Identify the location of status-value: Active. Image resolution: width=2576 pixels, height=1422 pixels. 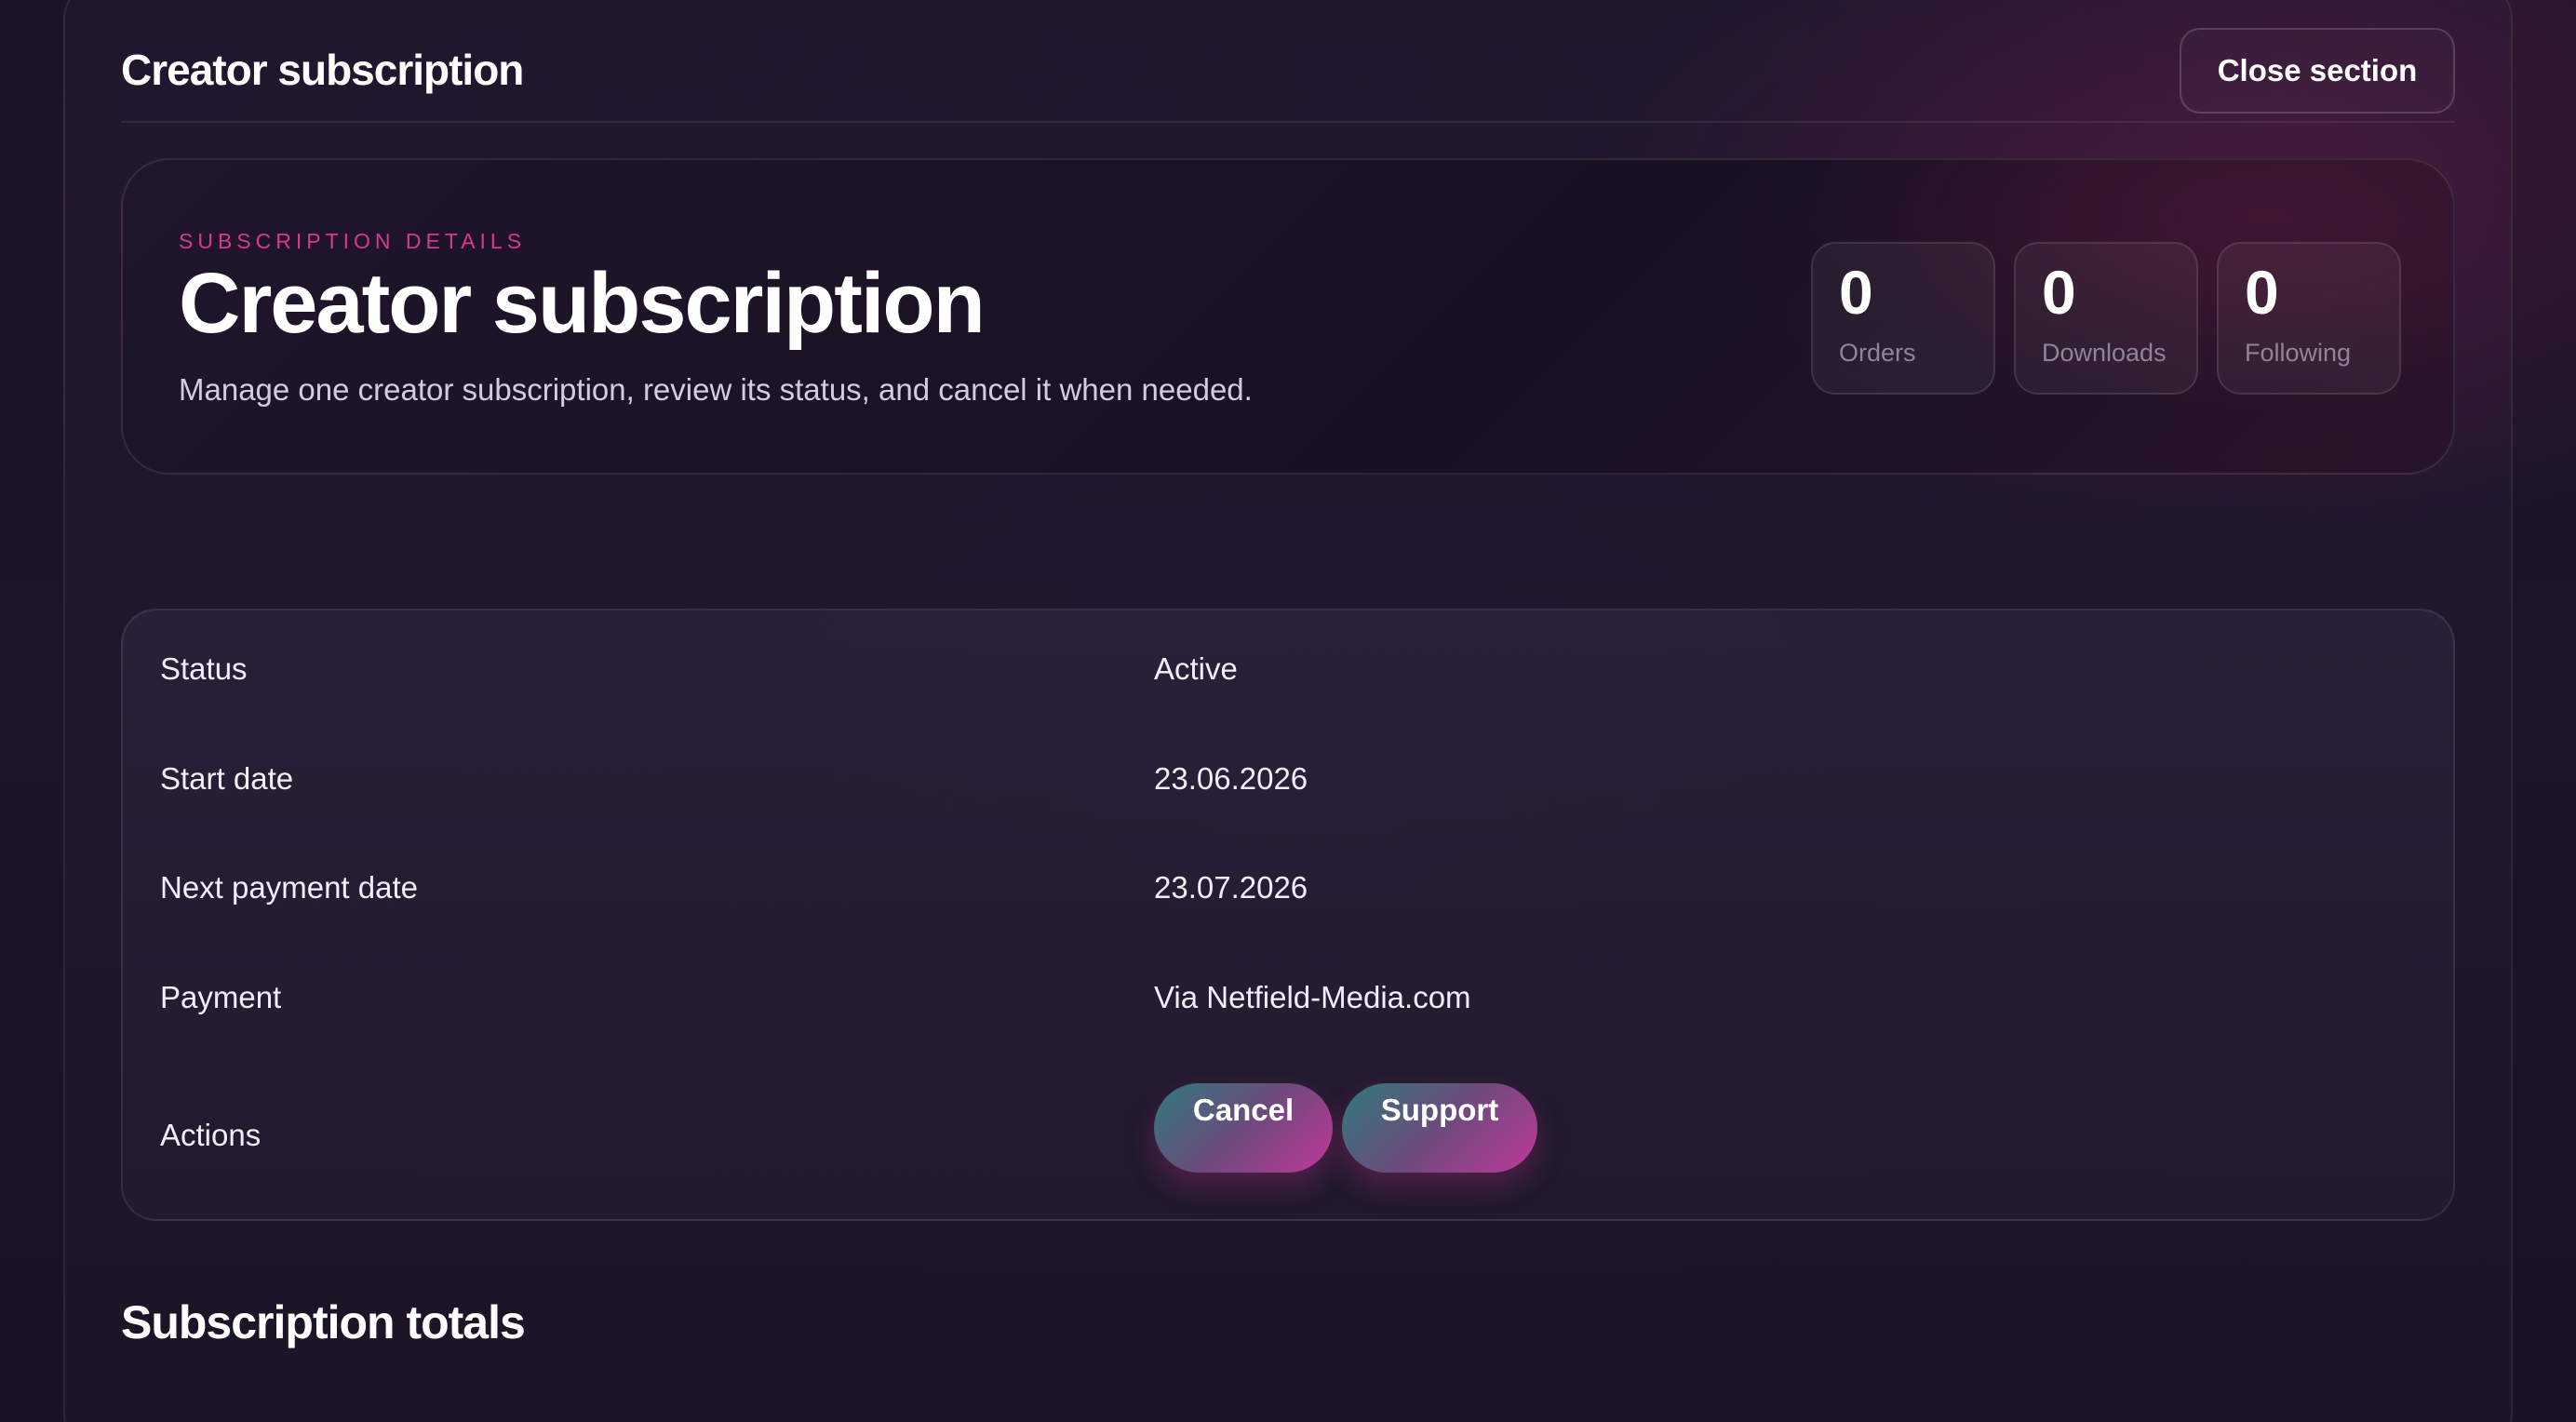
(1196, 668).